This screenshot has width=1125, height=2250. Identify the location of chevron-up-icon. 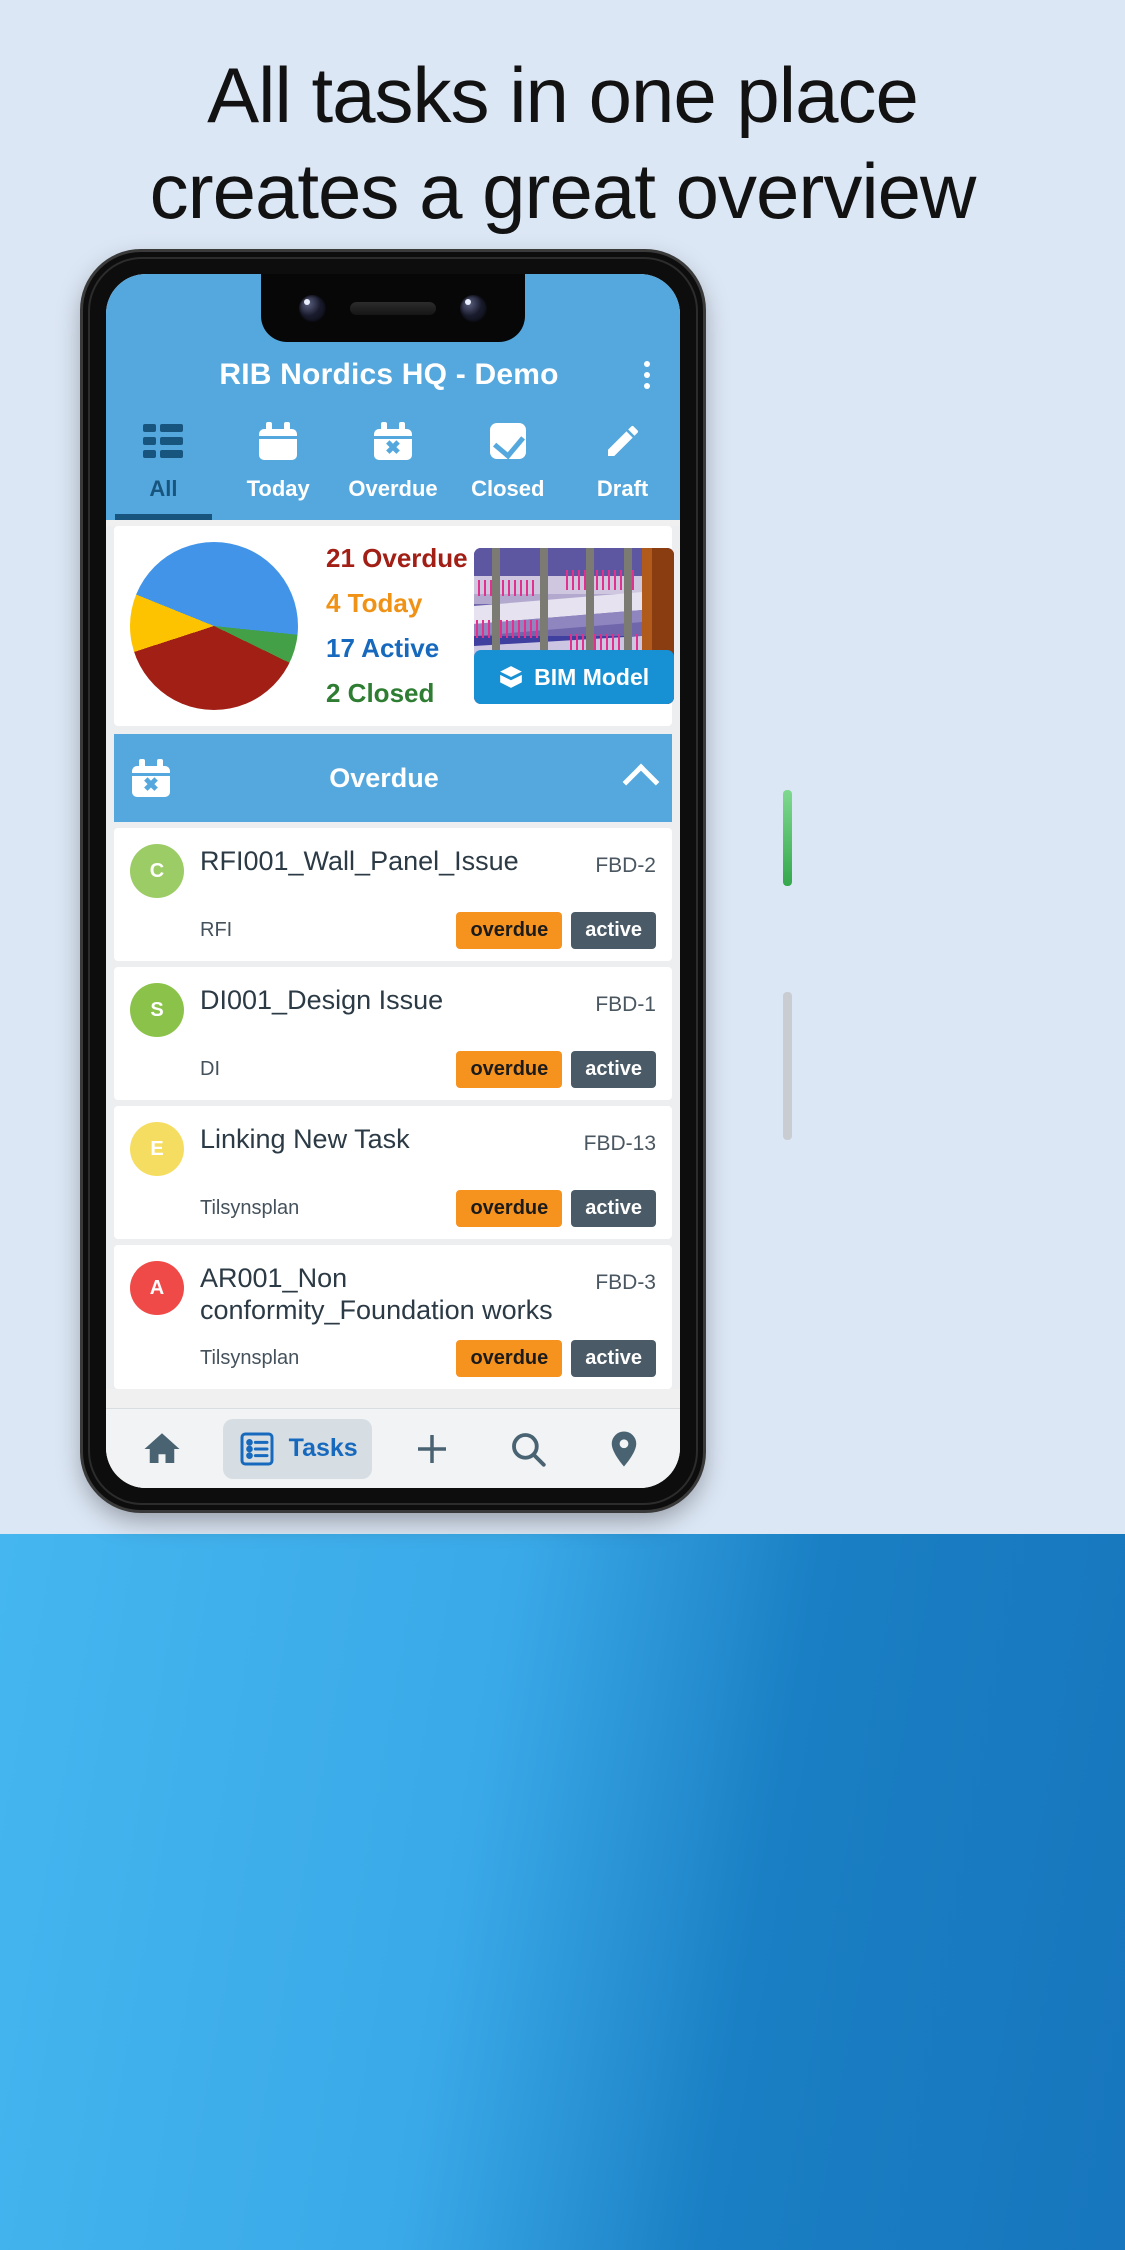
(641, 782).